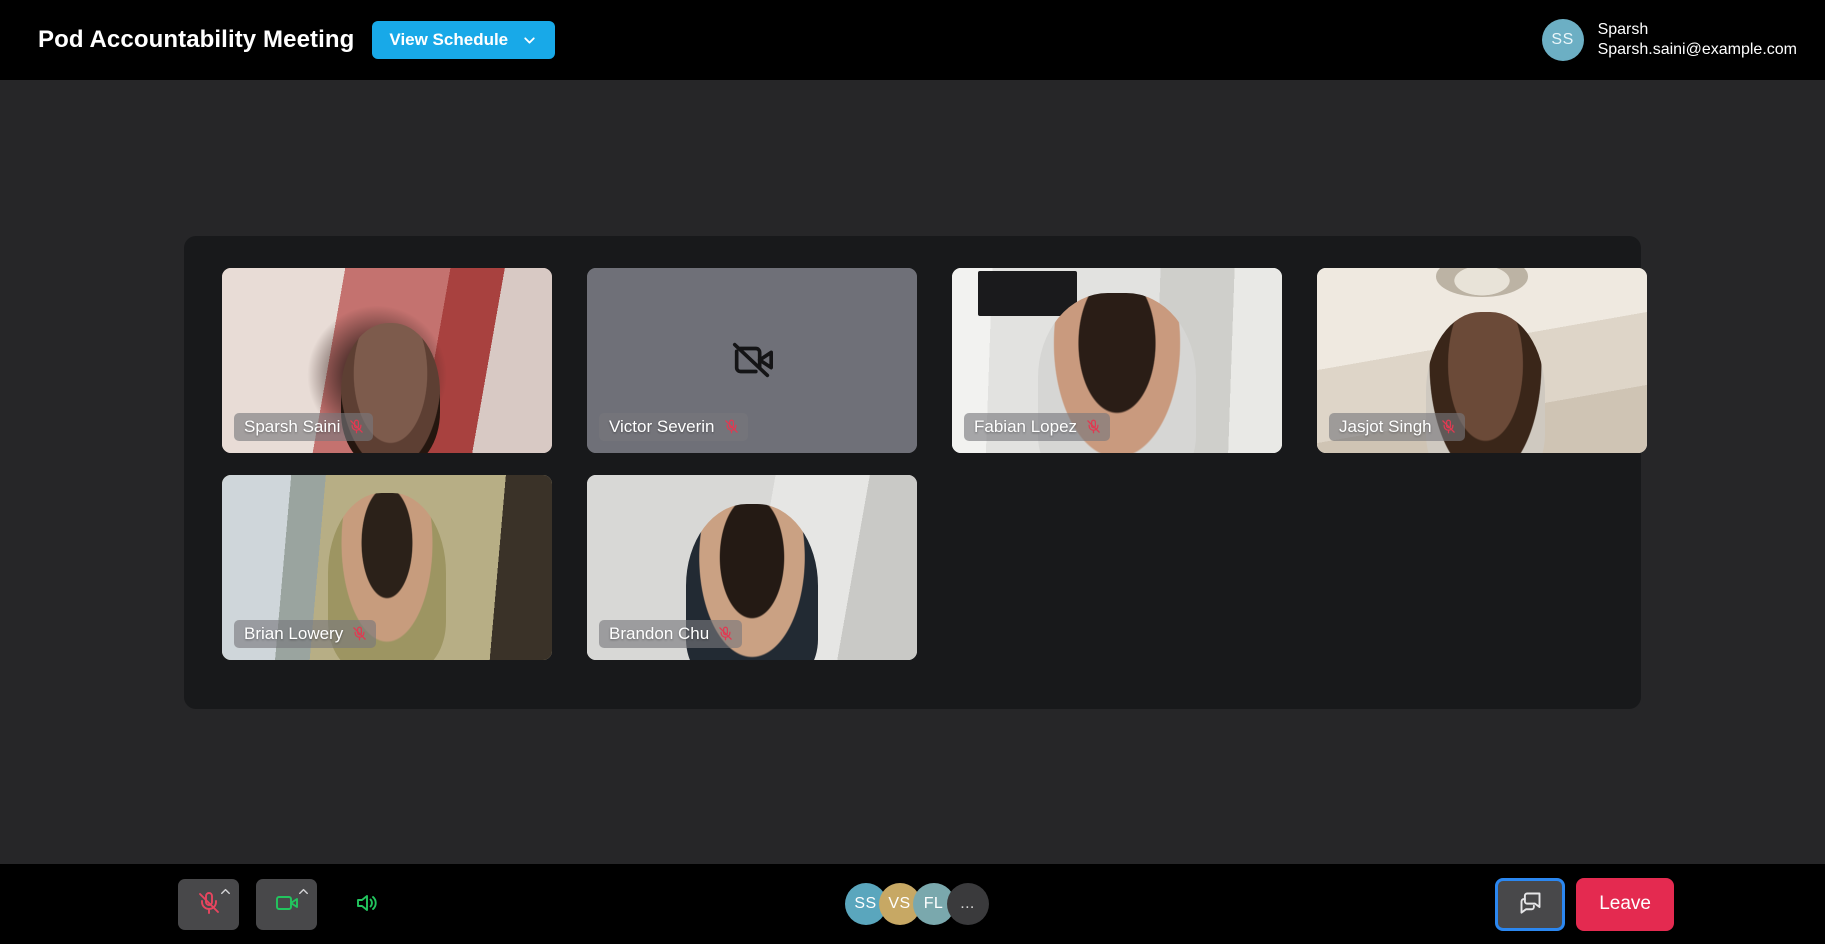 This screenshot has height=944, width=1825. Describe the element at coordinates (1482, 360) in the screenshot. I see `participant-tile: Jasjot Singh` at that location.